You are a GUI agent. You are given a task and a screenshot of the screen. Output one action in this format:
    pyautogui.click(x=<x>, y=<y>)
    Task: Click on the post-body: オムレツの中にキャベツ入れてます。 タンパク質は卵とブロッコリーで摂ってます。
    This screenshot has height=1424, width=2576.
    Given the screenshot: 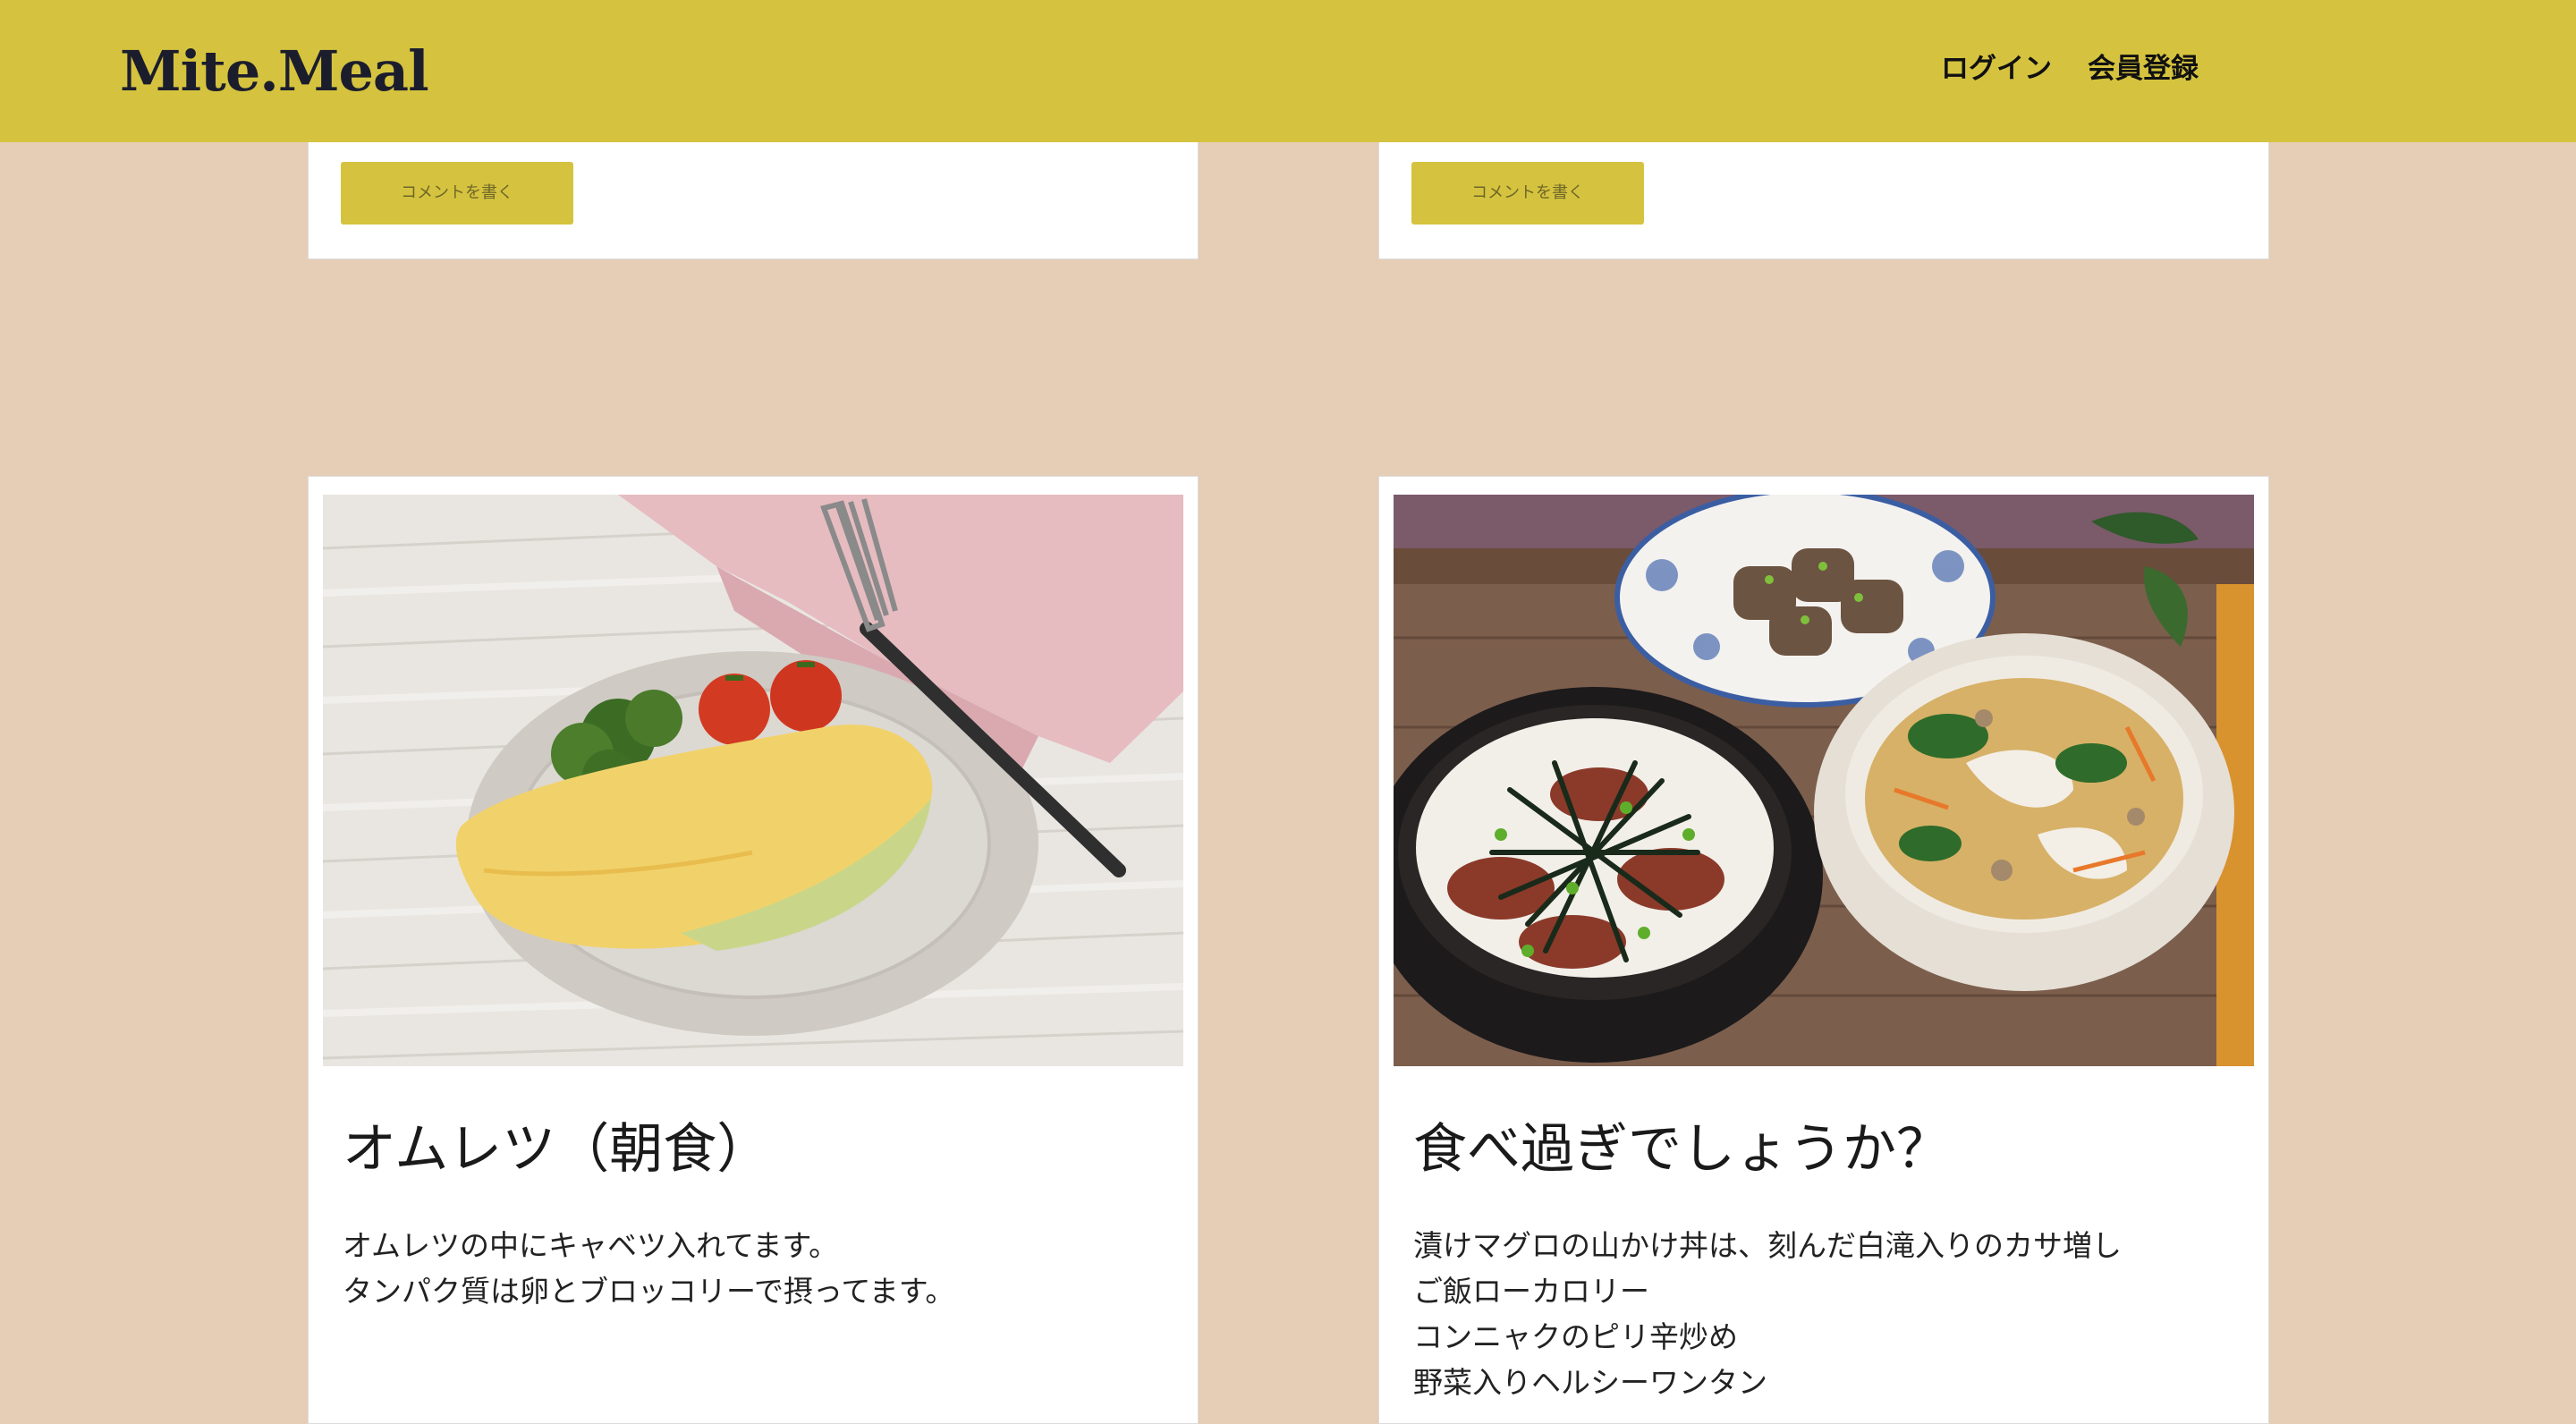 What is the action you would take?
    pyautogui.click(x=648, y=1268)
    